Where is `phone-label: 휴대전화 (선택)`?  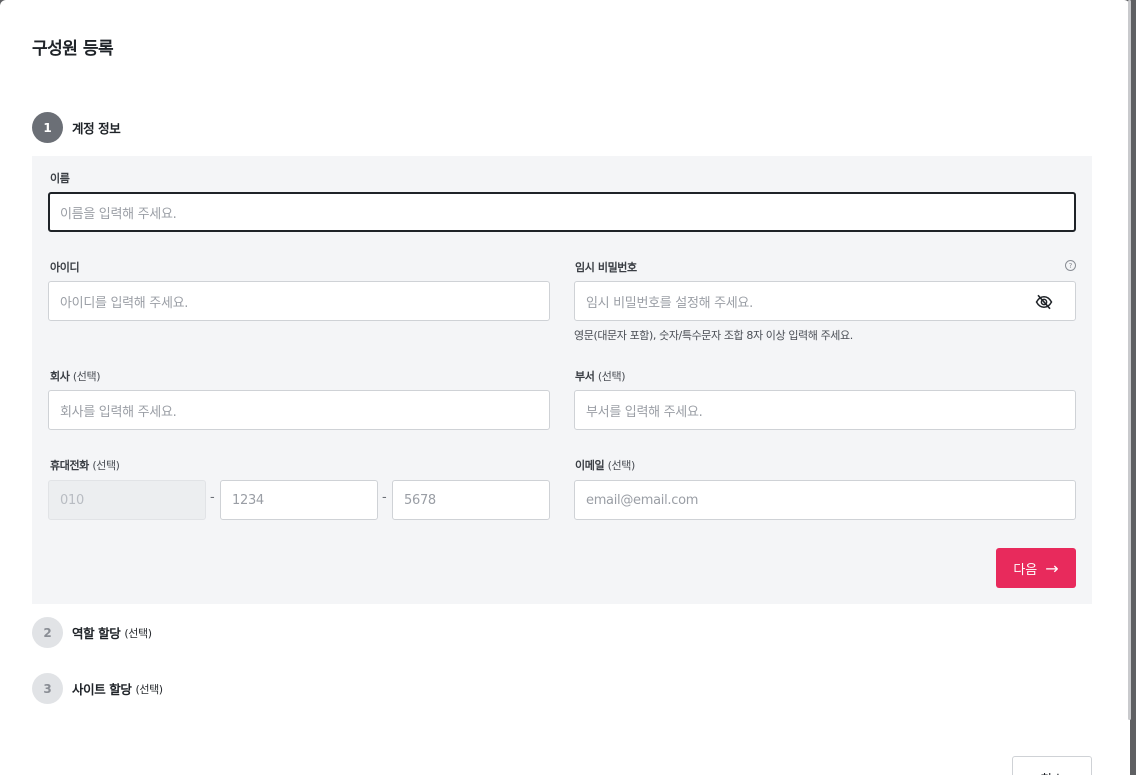
phone-label: 휴대전화 (선택) is located at coordinates (85, 465).